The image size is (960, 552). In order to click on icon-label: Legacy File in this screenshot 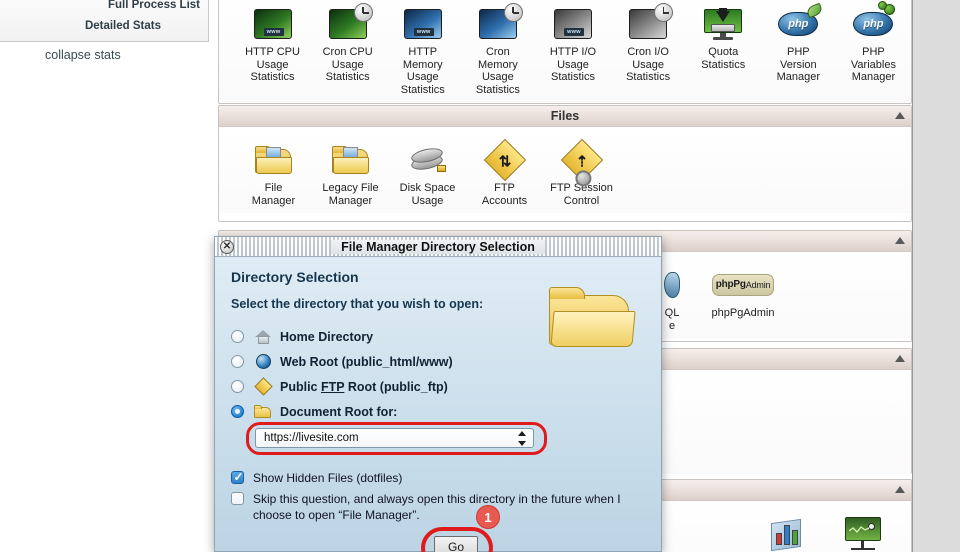, I will do `click(350, 188)`.